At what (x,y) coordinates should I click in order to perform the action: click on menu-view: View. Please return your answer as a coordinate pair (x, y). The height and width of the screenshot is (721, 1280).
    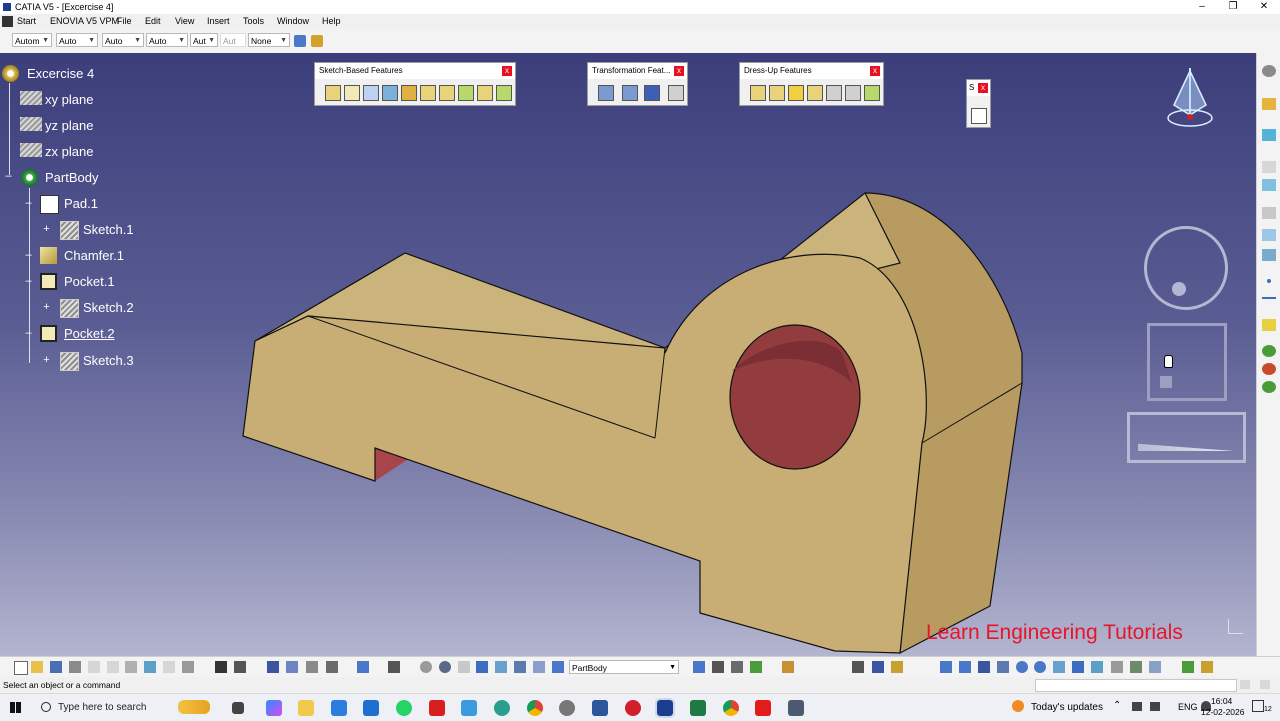
    Looking at the image, I should click on (184, 21).